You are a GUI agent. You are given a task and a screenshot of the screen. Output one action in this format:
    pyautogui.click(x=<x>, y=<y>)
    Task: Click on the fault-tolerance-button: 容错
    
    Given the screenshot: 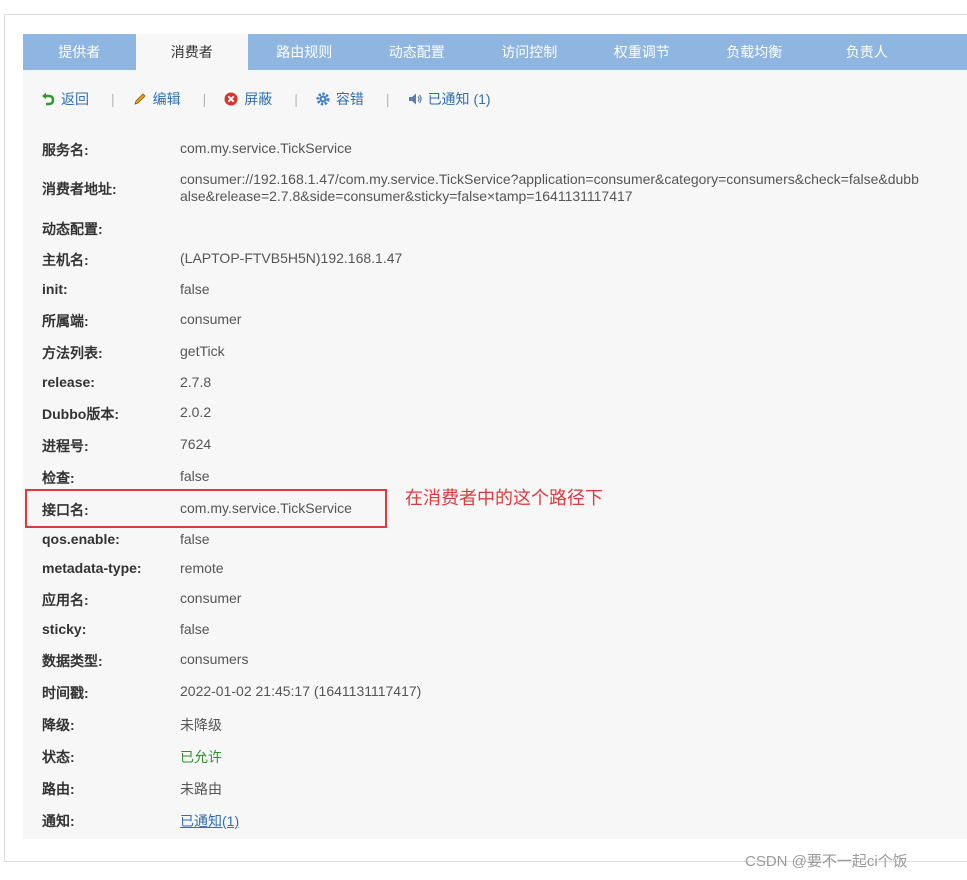 What is the action you would take?
    pyautogui.click(x=340, y=99)
    